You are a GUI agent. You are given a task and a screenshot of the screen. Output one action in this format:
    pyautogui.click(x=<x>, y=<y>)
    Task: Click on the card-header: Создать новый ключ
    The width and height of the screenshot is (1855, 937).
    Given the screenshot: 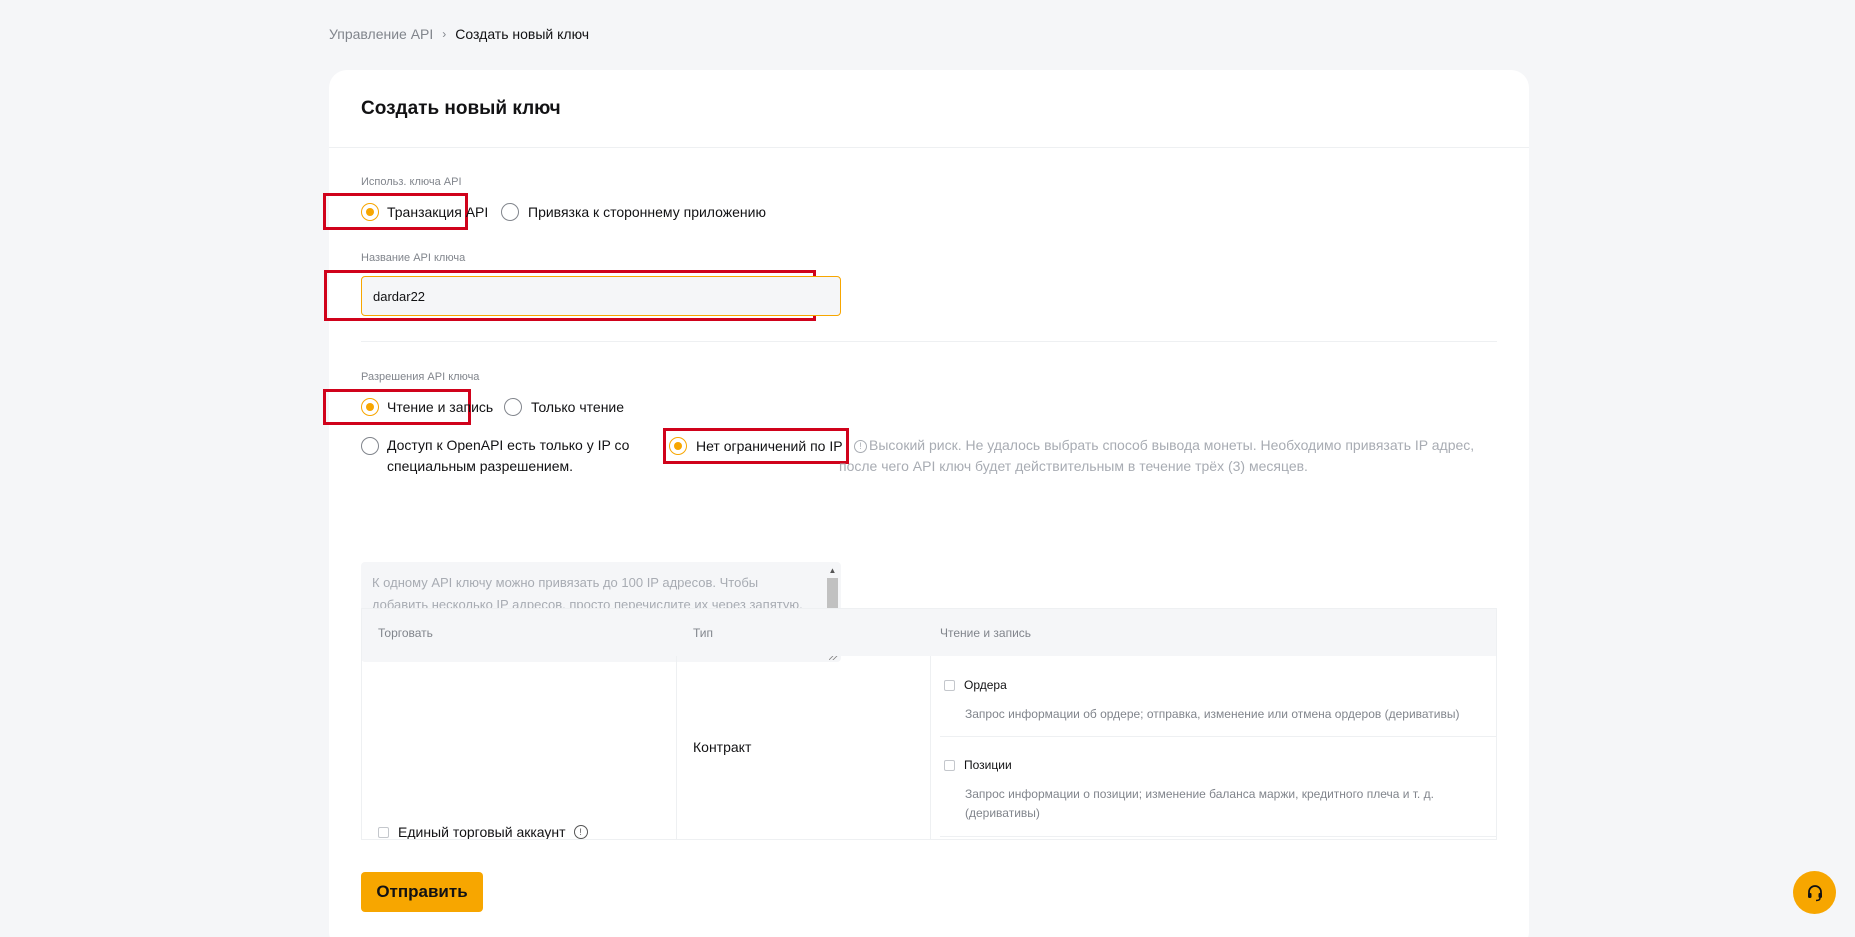 What is the action you would take?
    pyautogui.click(x=929, y=109)
    